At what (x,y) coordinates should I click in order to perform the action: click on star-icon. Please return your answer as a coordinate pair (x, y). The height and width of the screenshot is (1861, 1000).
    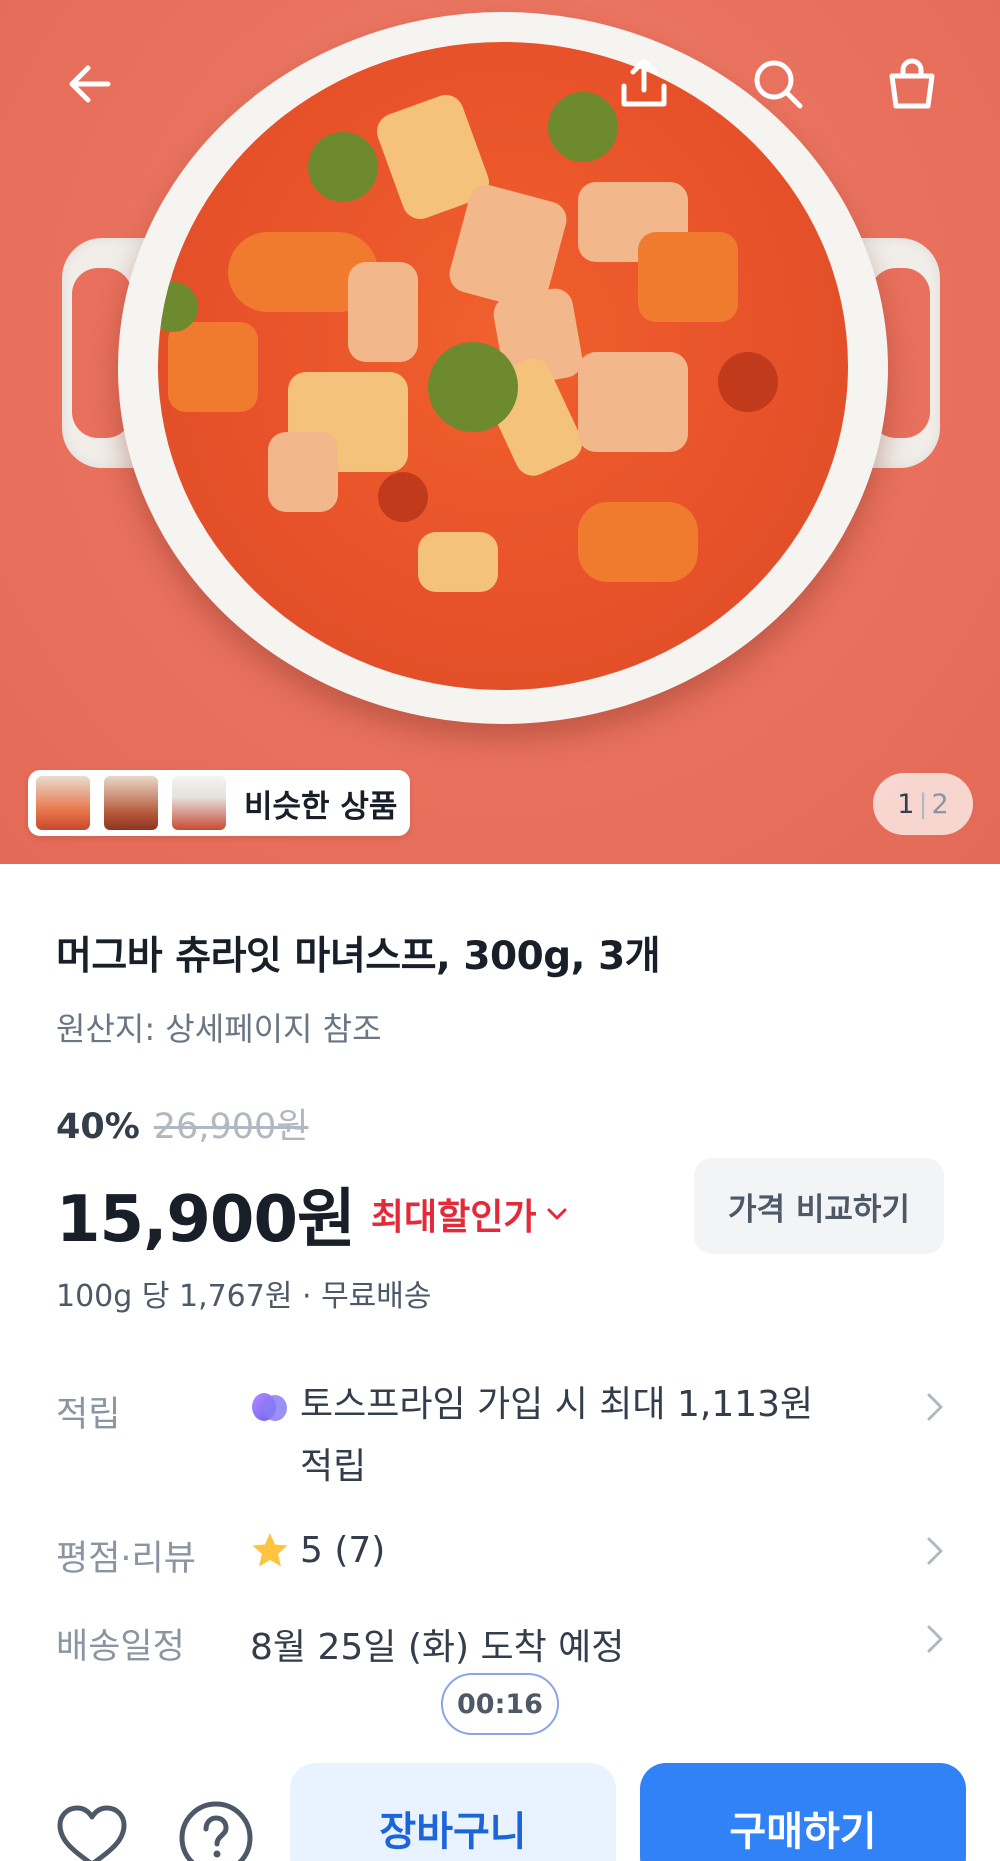
    Looking at the image, I should click on (270, 1550).